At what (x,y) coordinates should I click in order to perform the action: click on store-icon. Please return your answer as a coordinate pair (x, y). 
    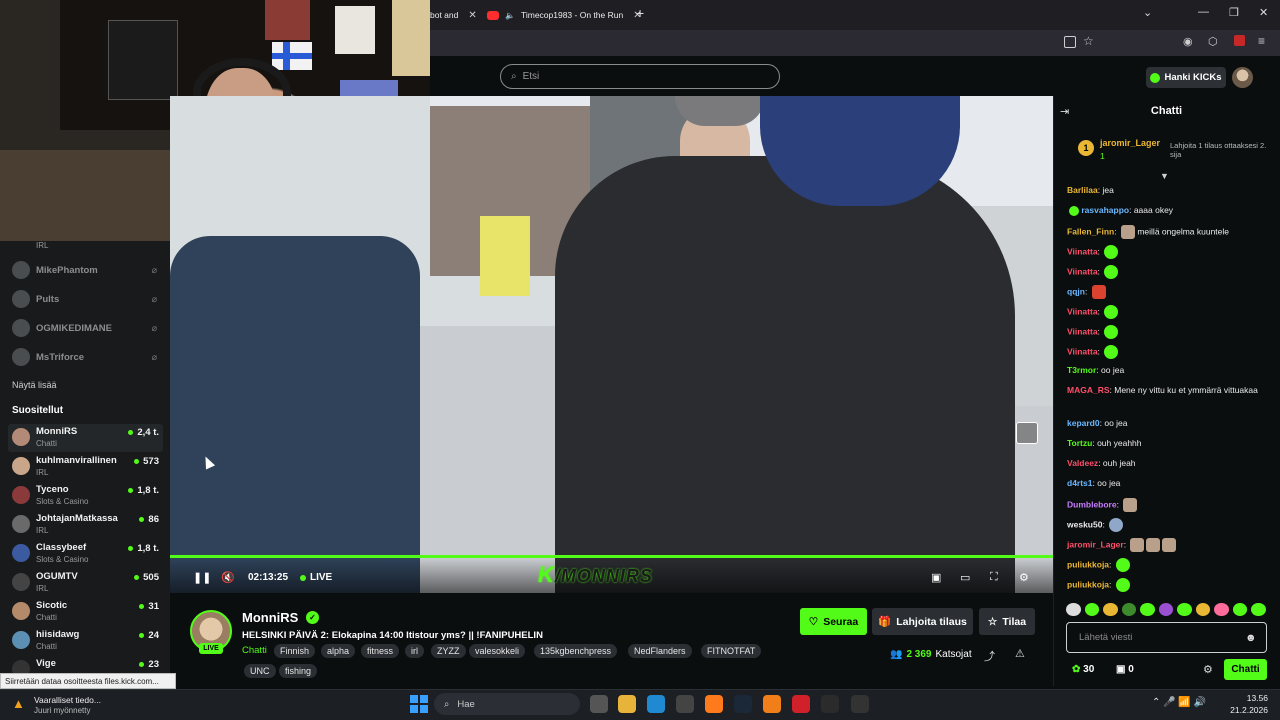
    Looking at the image, I should click on (685, 704).